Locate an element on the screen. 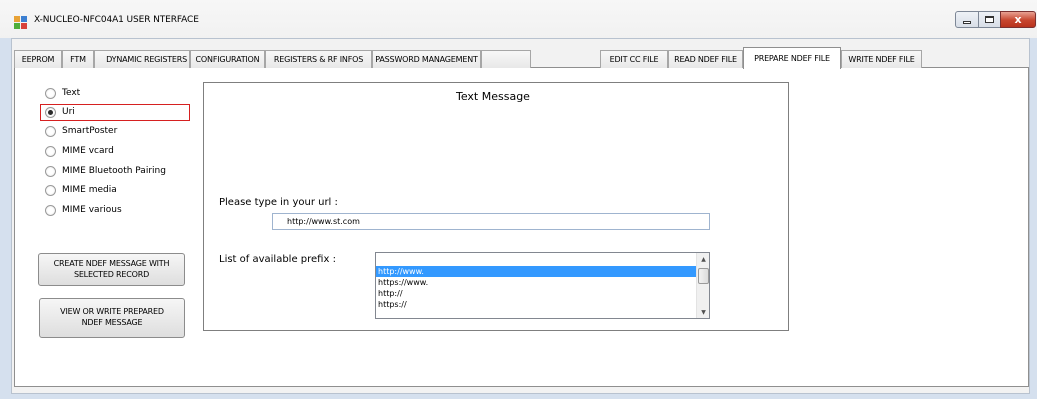  maximize-icon is located at coordinates (989, 19).